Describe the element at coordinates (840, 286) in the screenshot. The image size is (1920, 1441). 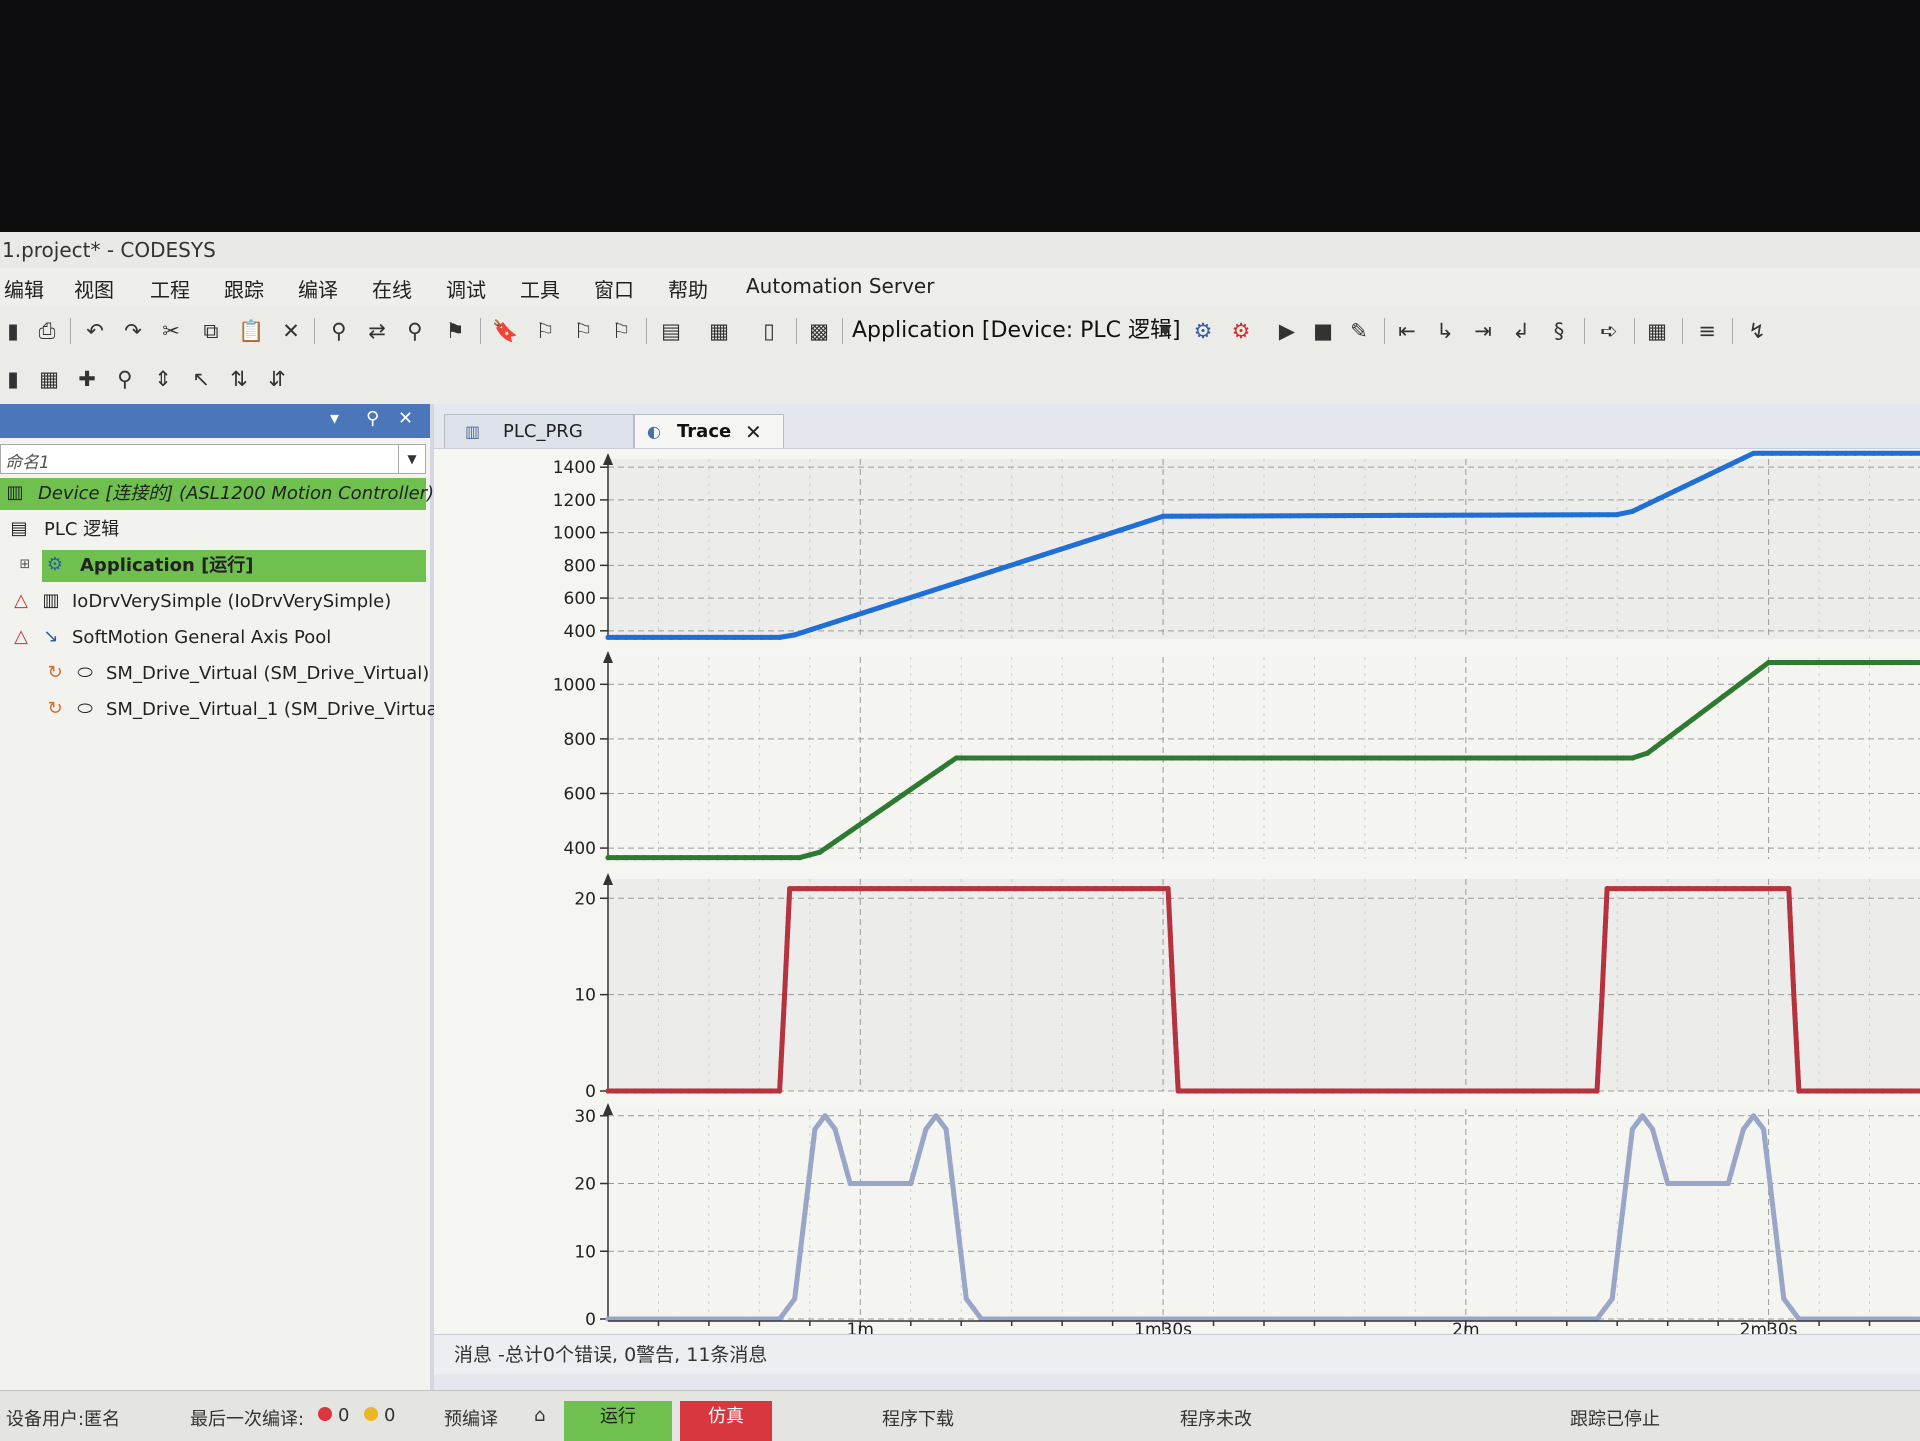
I see `menu-automation-server: Automation Server` at that location.